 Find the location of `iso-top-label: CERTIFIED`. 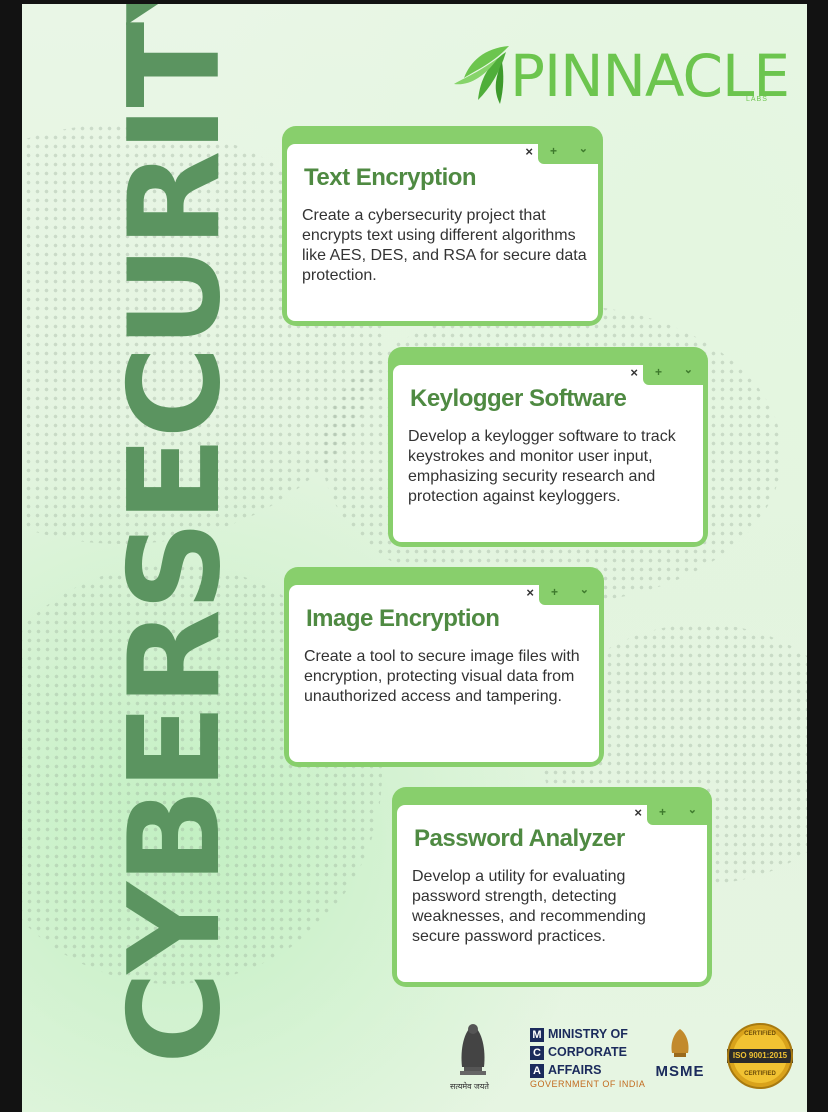

iso-top-label: CERTIFIED is located at coordinates (760, 1034).